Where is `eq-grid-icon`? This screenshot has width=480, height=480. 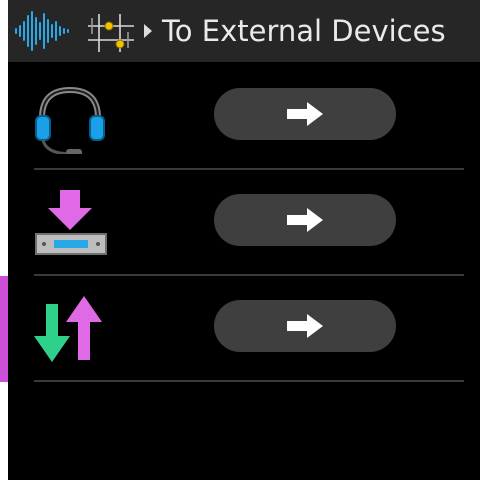 eq-grid-icon is located at coordinates (110, 32).